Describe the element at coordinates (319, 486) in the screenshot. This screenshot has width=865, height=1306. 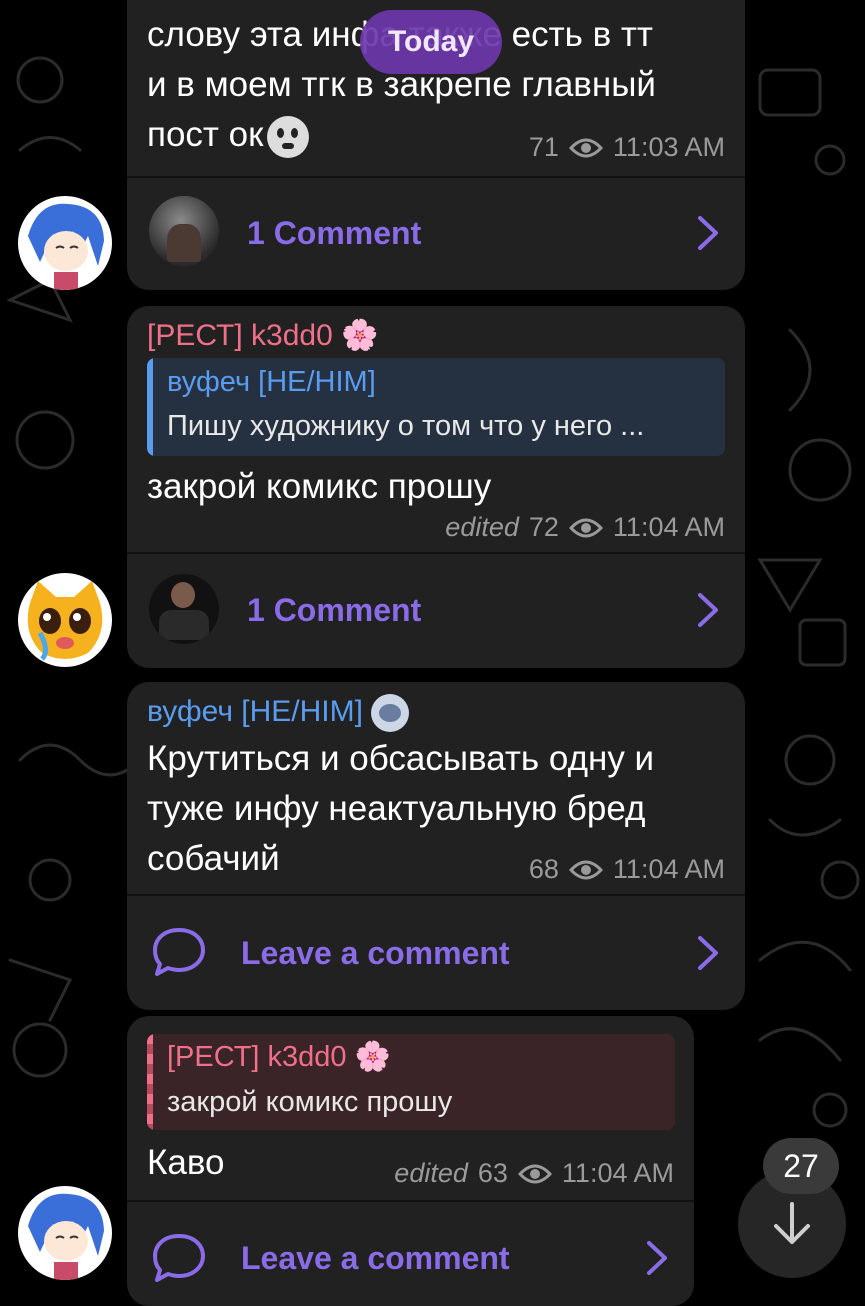
I see `message-text: закрой комикс прошу` at that location.